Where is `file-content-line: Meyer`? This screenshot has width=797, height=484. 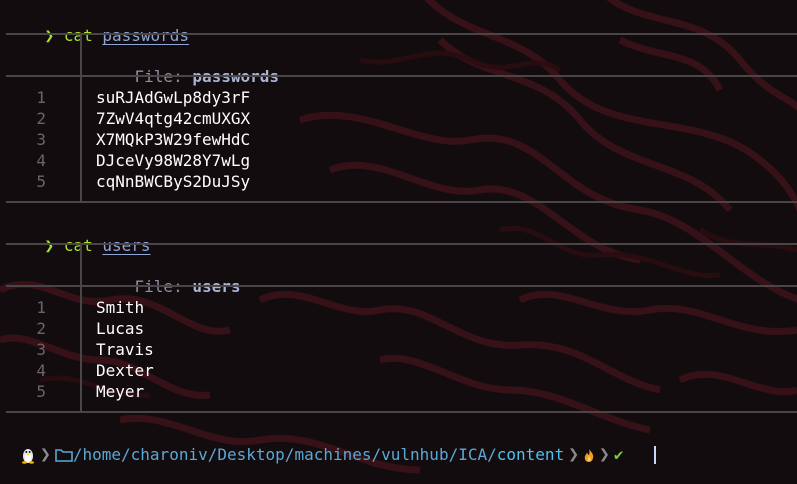 file-content-line: Meyer is located at coordinates (120, 391).